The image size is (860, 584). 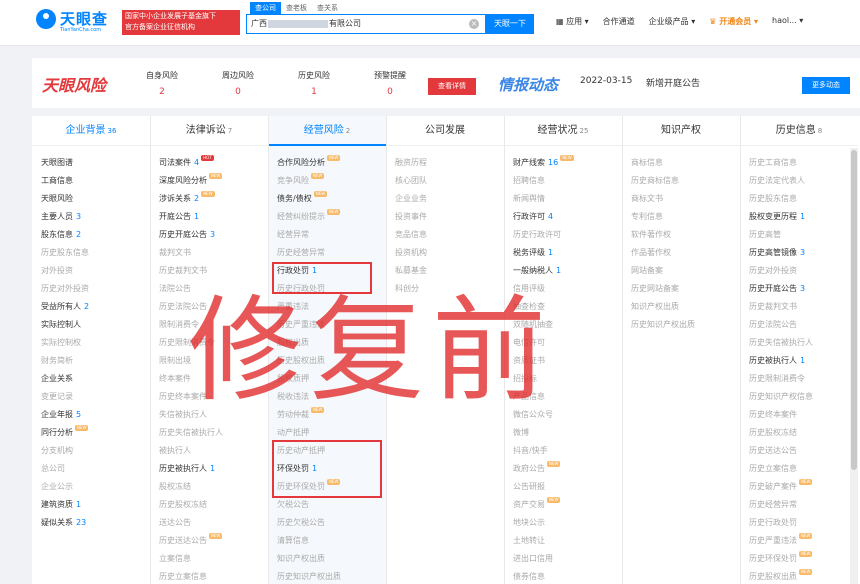 What do you see at coordinates (314, 83) in the screenshot?
I see `risk-history: 历史风险 1` at bounding box center [314, 83].